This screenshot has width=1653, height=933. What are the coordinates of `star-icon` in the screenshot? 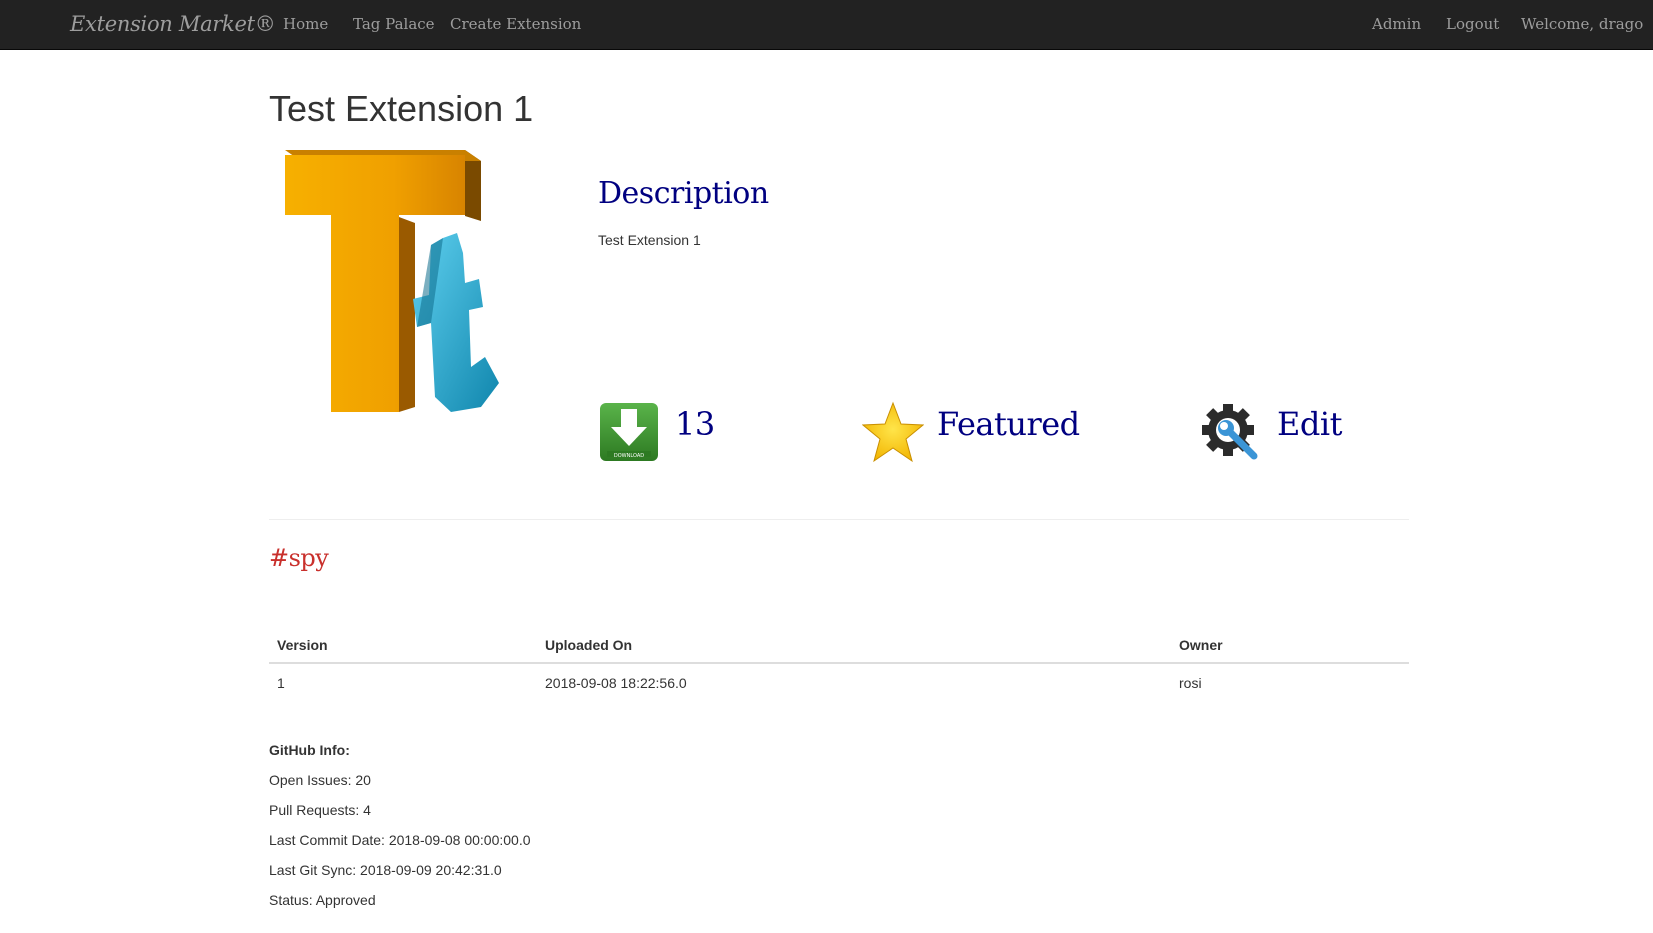 It's located at (893, 432).